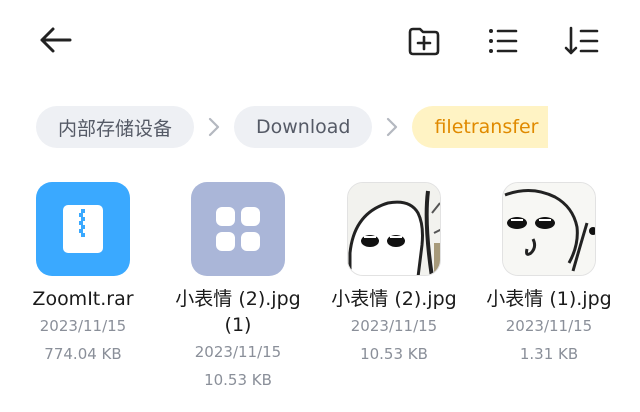 This screenshot has height=412, width=640. What do you see at coordinates (549, 354) in the screenshot?
I see `file-size: 1.31 KB` at bounding box center [549, 354].